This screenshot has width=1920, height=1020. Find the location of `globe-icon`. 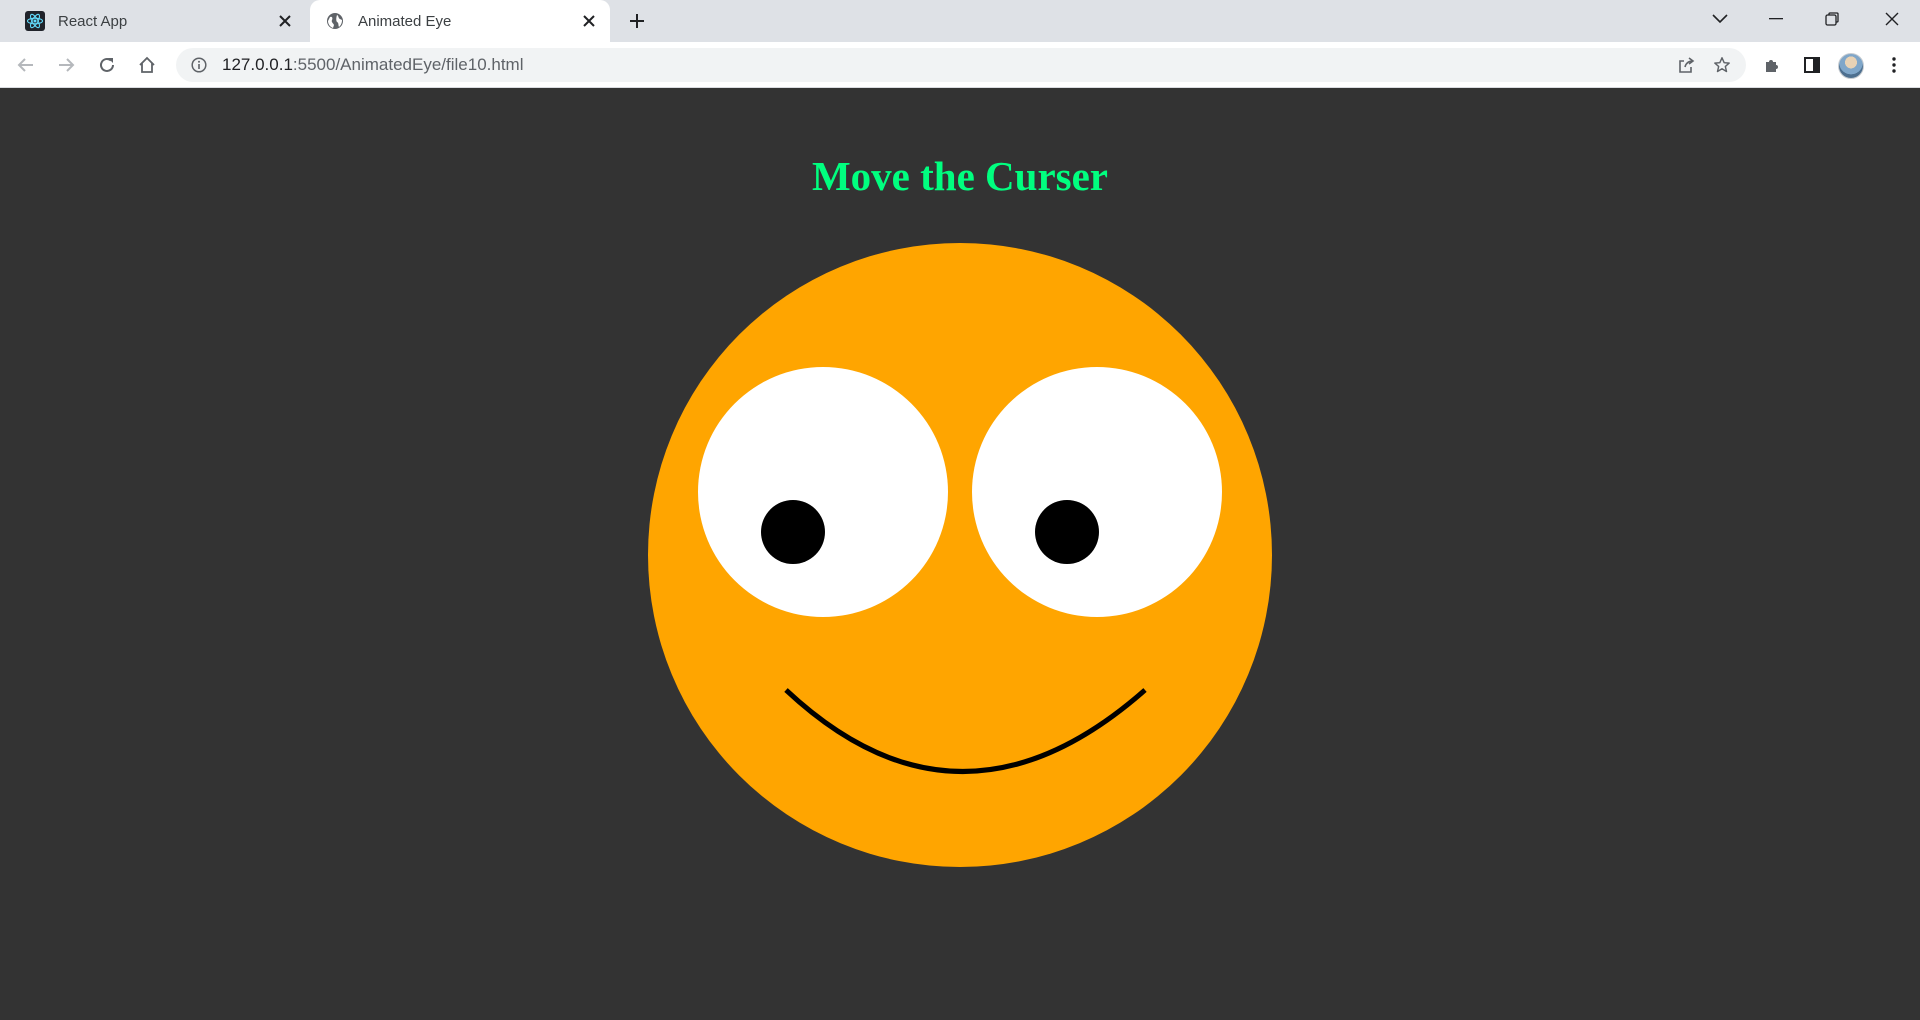

globe-icon is located at coordinates (335, 21).